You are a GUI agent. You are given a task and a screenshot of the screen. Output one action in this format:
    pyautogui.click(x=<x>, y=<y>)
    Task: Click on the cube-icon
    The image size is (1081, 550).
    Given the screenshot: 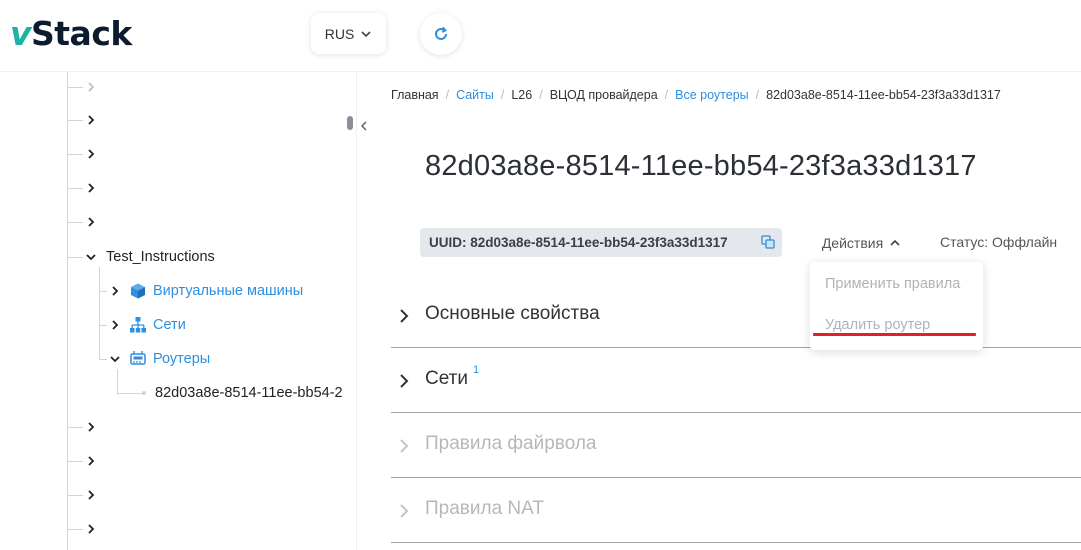 What is the action you would take?
    pyautogui.click(x=138, y=291)
    